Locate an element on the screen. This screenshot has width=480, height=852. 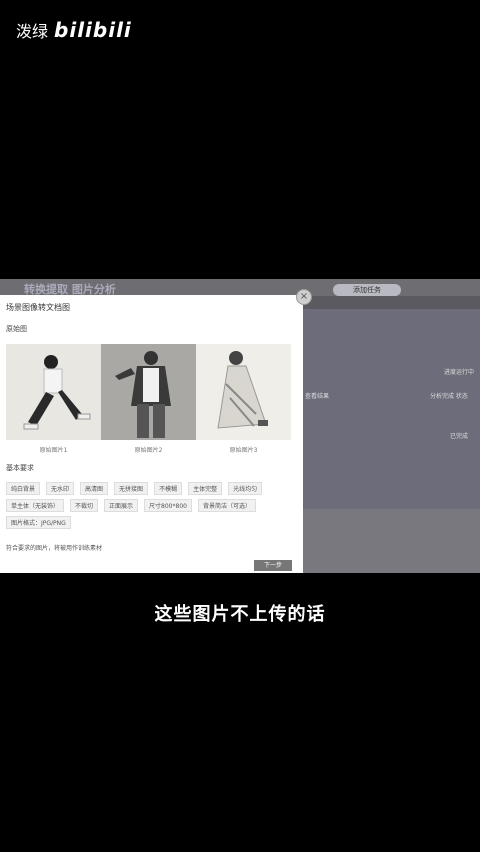
requirement-tag: 单主体（无装饰） is located at coordinates (35, 505).